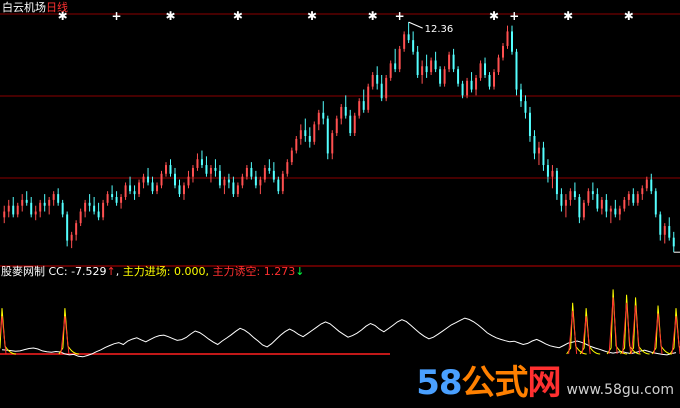 The width and height of the screenshot is (680, 408). Describe the element at coordinates (236, 271) in the screenshot. I see `lure-label: 主力诱空:` at that location.